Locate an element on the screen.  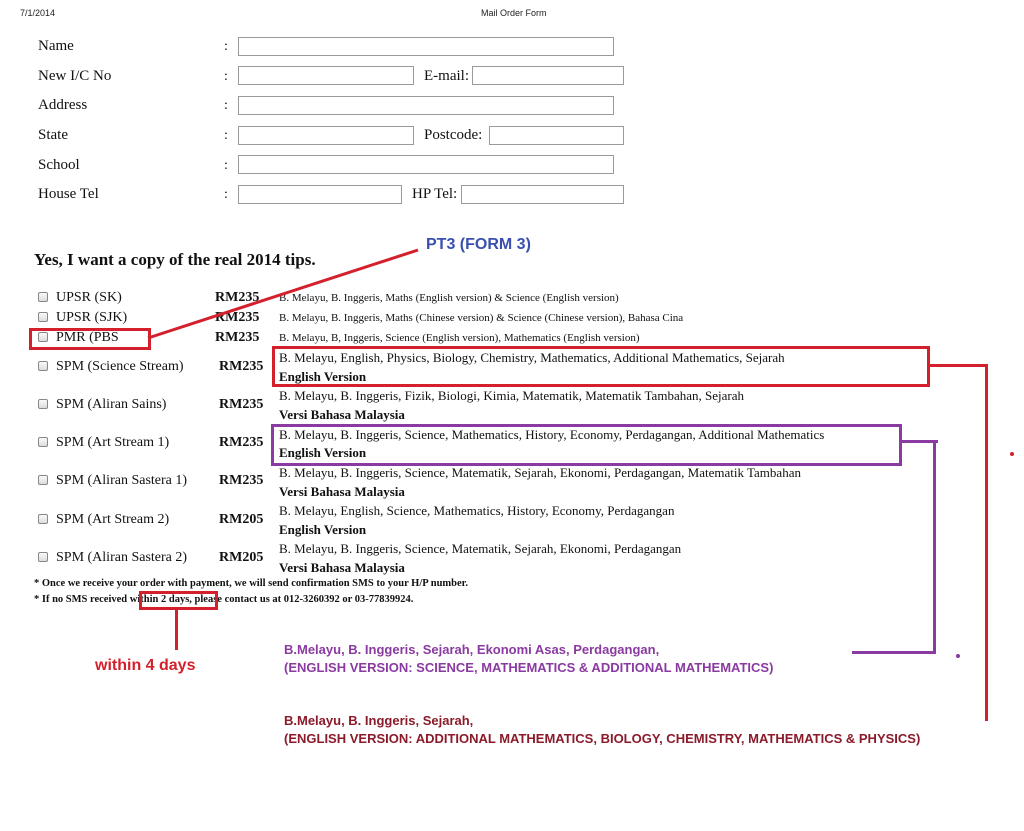
postcode-label: Postcode: is located at coordinates (453, 135).